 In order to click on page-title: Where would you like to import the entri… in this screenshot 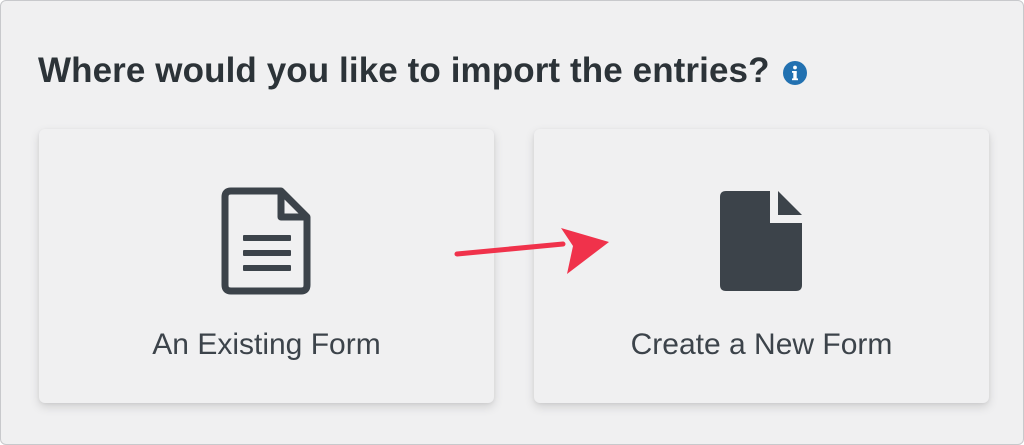, I will do `click(404, 70)`.